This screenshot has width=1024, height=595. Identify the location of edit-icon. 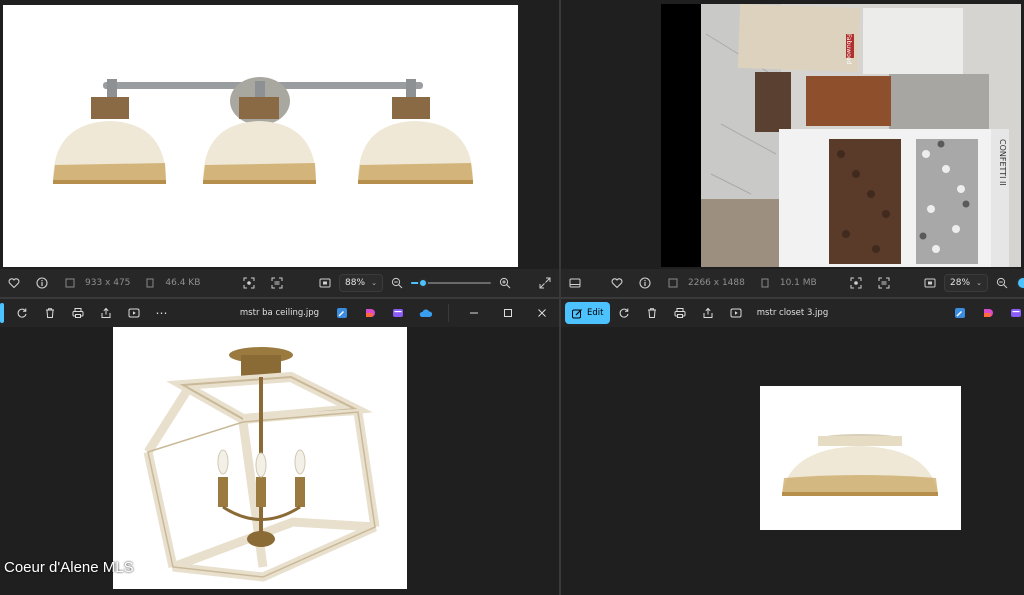
(577, 313).